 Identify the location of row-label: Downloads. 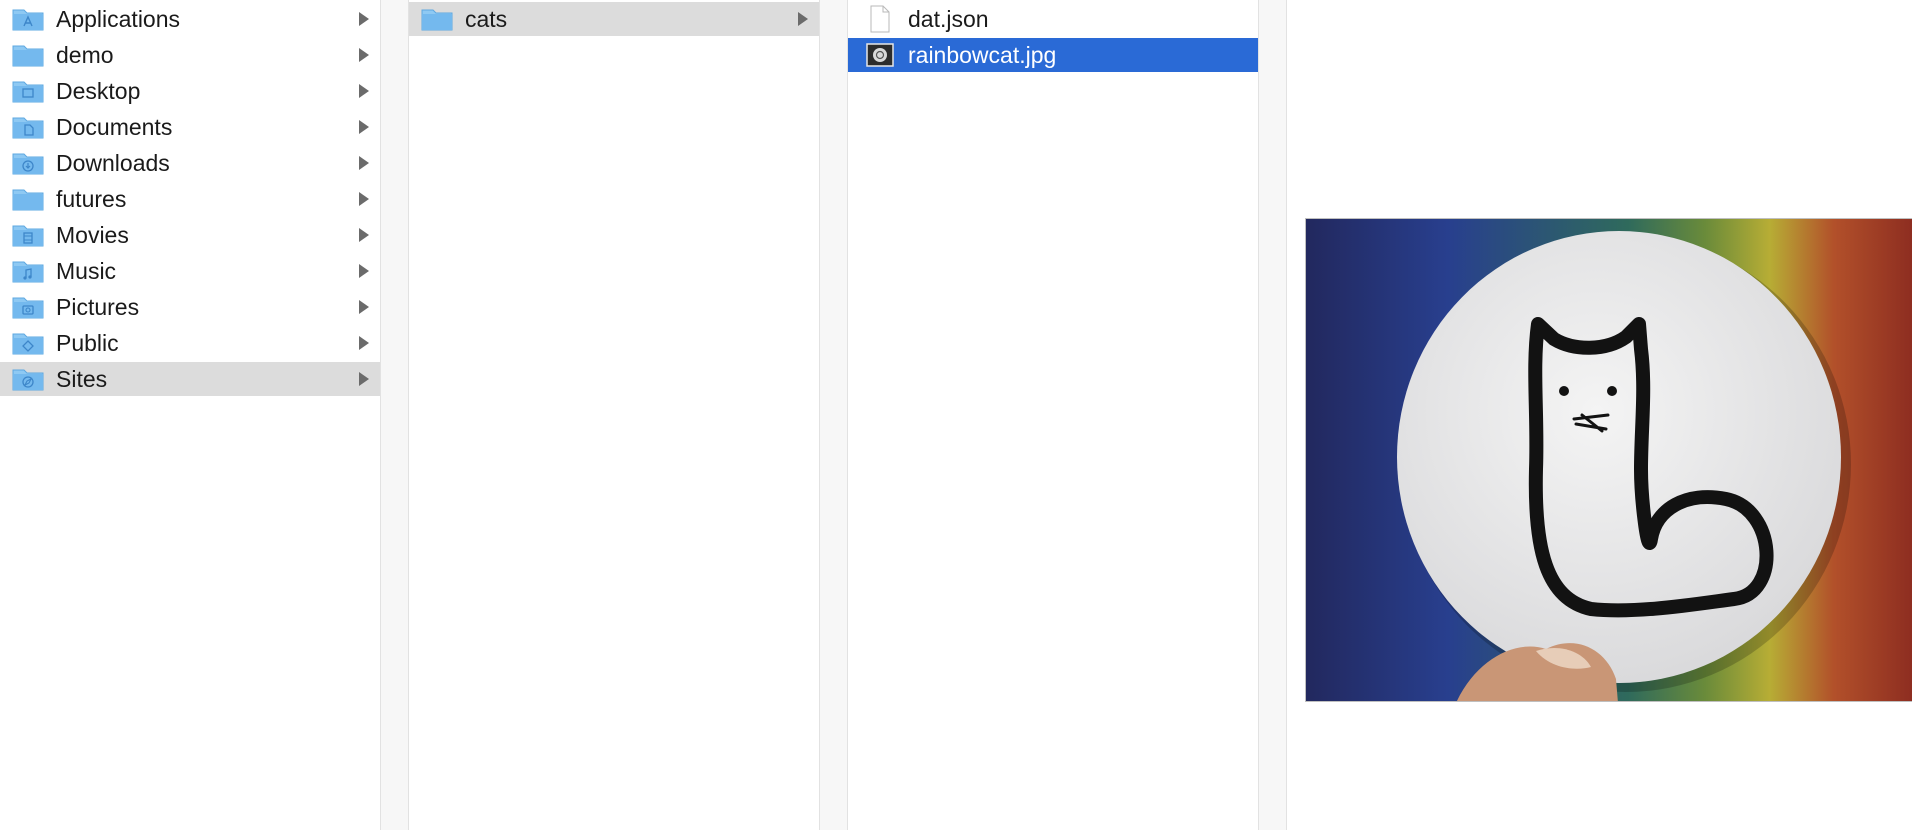
(113, 162).